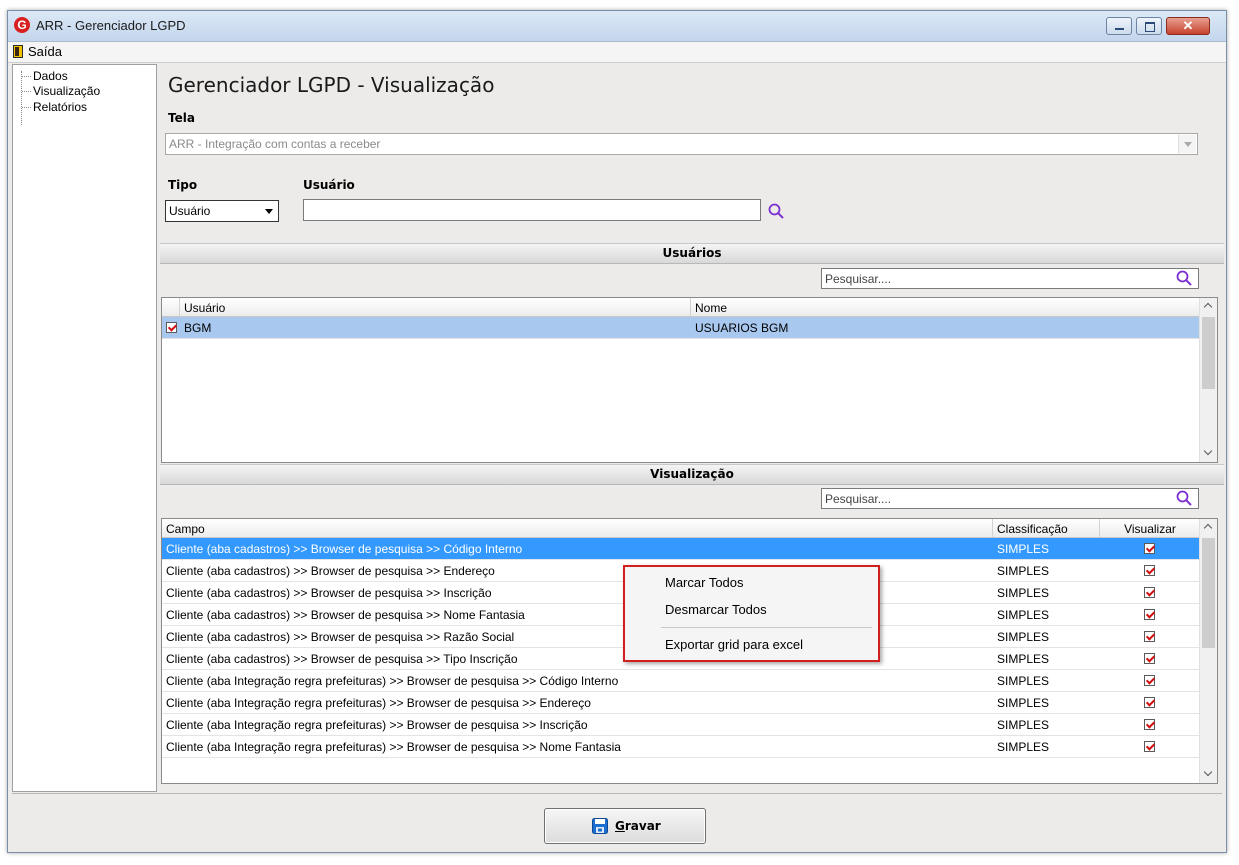  Describe the element at coordinates (198, 328) in the screenshot. I see `cell-usuario: BGM` at that location.